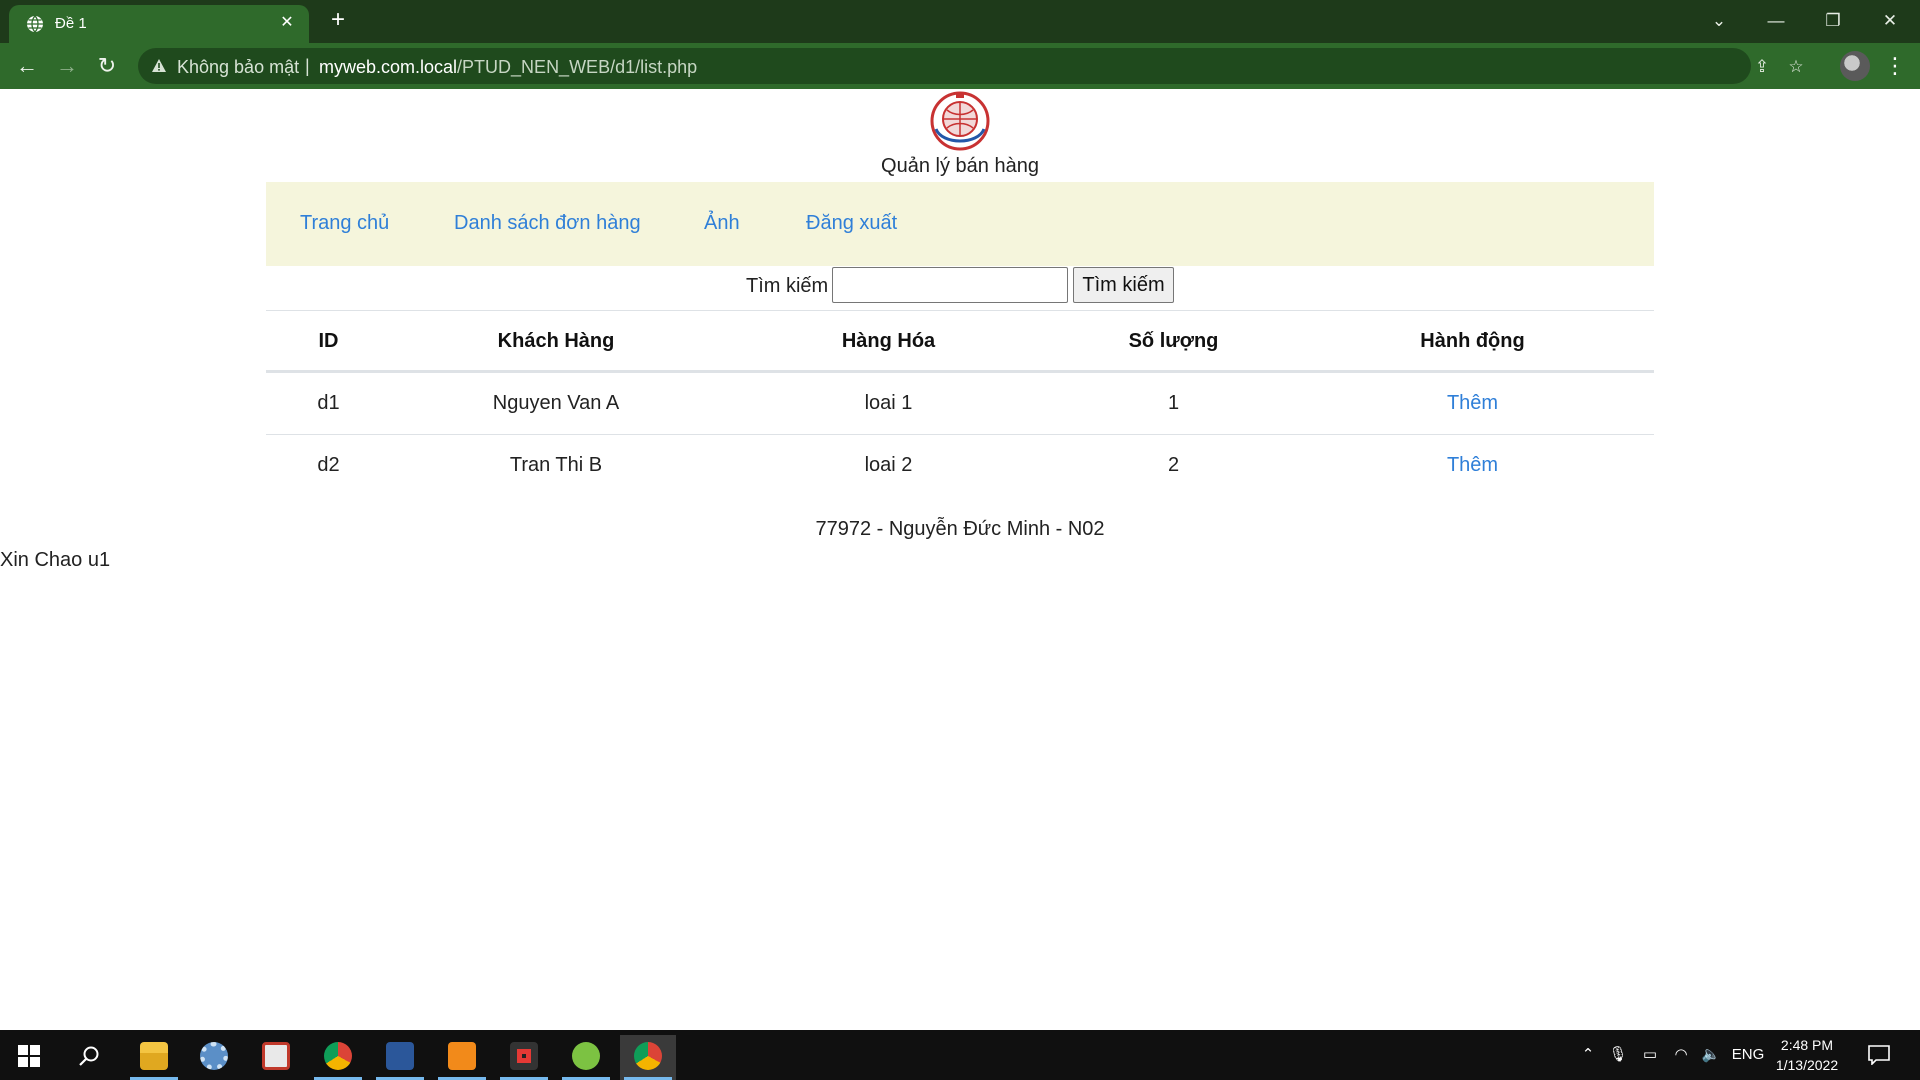 Image resolution: width=1920 pixels, height=1080 pixels. What do you see at coordinates (1472, 341) in the screenshot?
I see `column-header-action: Hành động` at bounding box center [1472, 341].